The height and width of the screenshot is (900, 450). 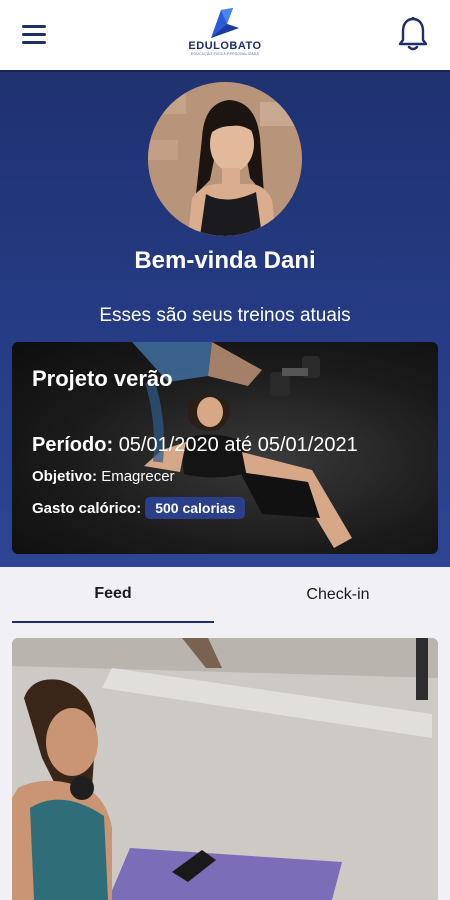 I want to click on logo-text: EDULOBATO, so click(x=225, y=46).